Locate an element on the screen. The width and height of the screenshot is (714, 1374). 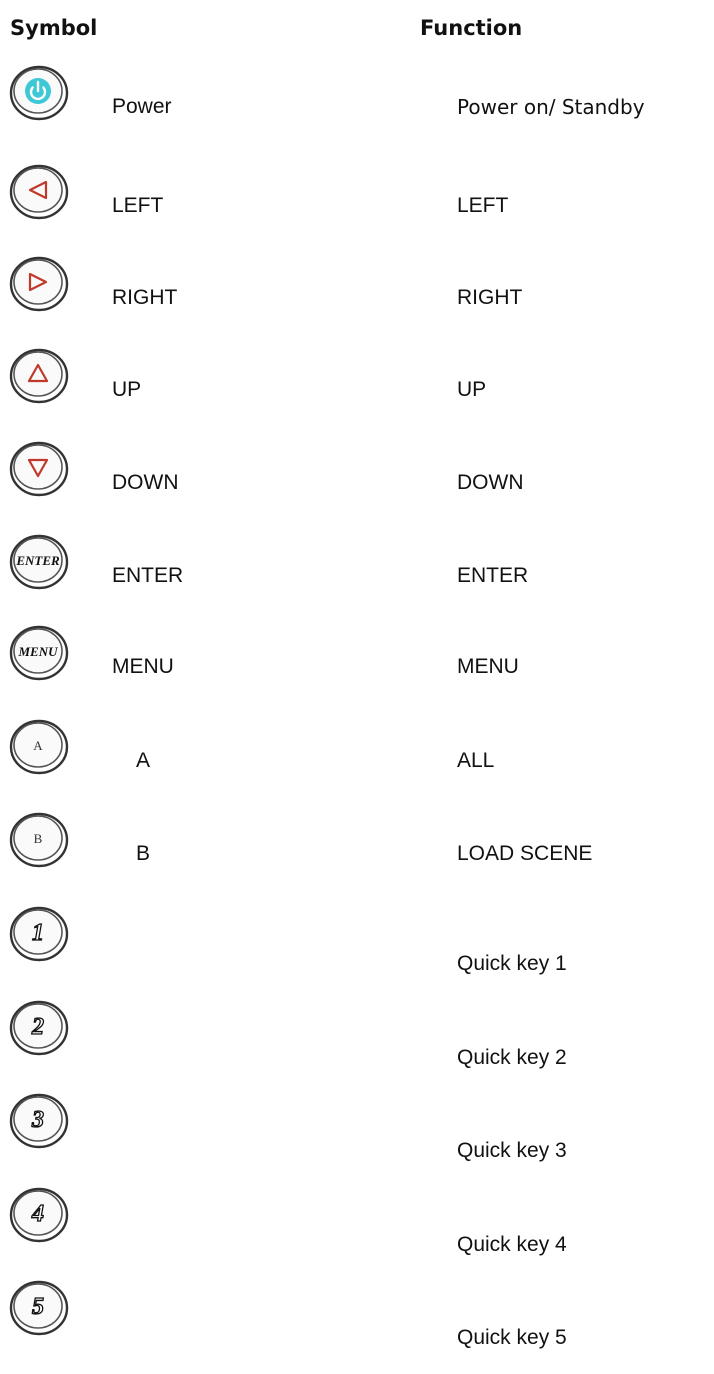
key-5-icon: 5 is located at coordinates (39, 1307).